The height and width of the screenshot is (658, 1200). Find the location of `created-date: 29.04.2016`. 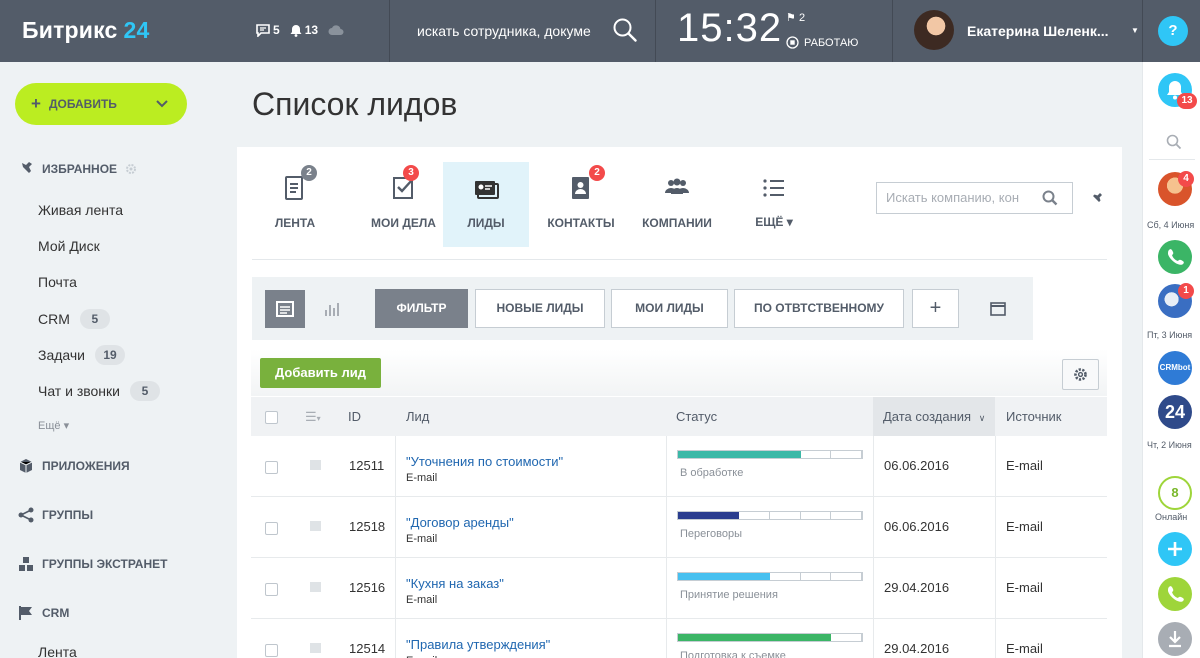

created-date: 29.04.2016 is located at coordinates (917, 648).